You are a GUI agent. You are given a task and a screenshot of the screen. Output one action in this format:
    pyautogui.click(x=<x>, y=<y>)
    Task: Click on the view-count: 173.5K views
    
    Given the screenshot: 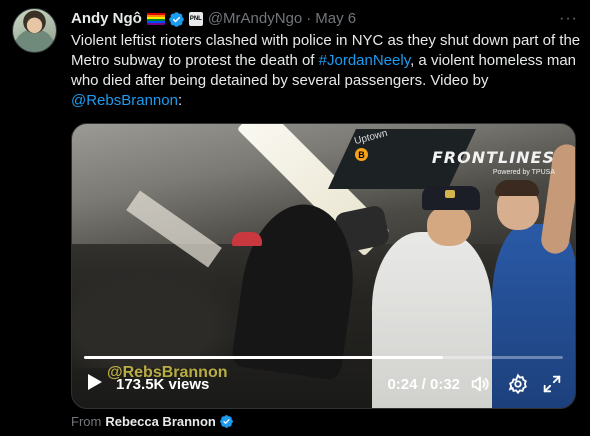 What is the action you would take?
    pyautogui.click(x=163, y=384)
    